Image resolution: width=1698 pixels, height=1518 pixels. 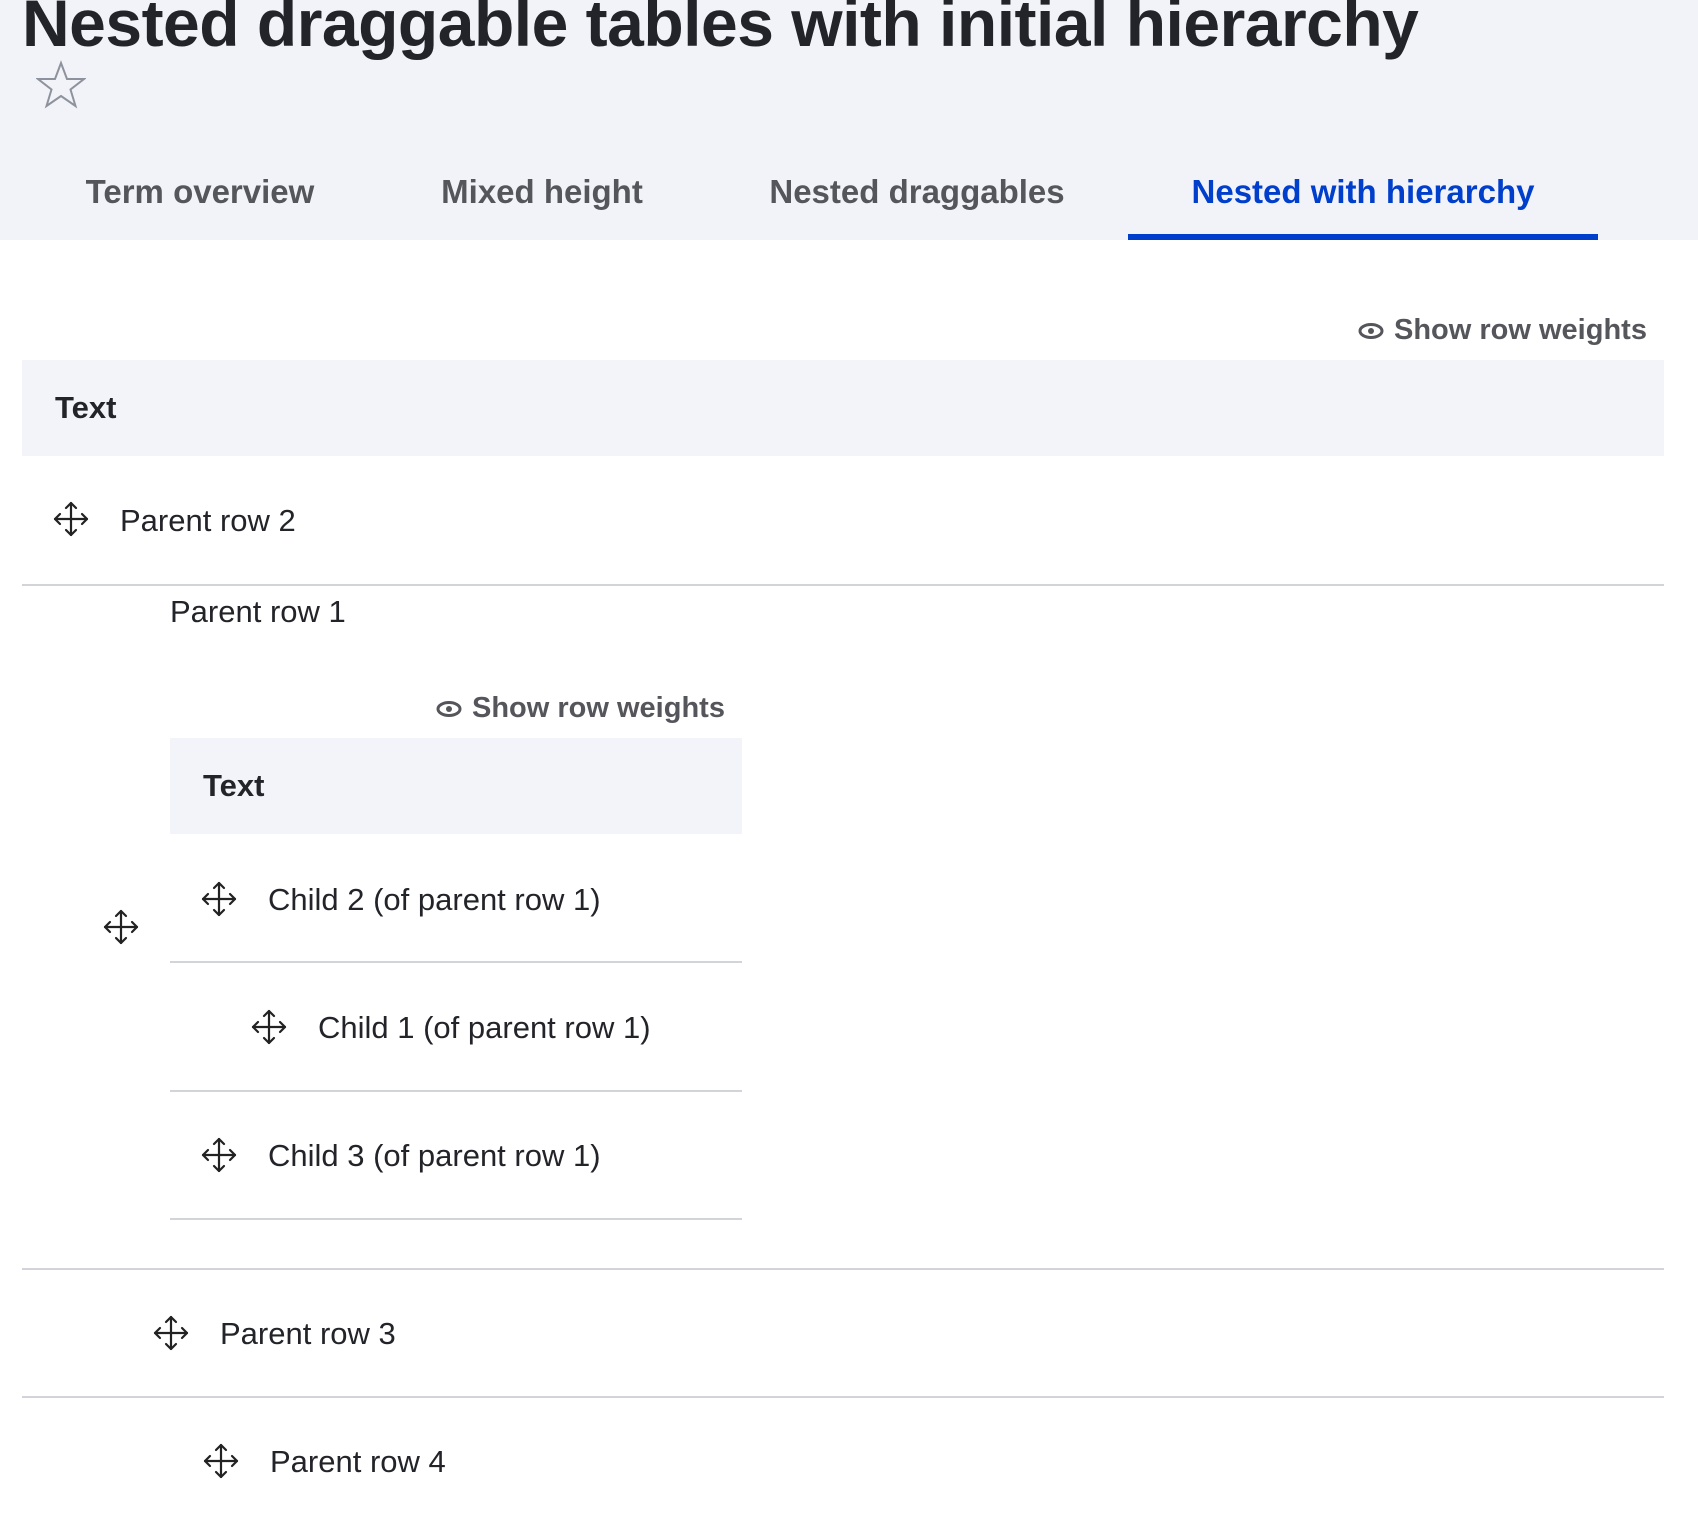 What do you see at coordinates (434, 1155) in the screenshot?
I see `row-label-child-3: Child 3 (of parent row 1)` at bounding box center [434, 1155].